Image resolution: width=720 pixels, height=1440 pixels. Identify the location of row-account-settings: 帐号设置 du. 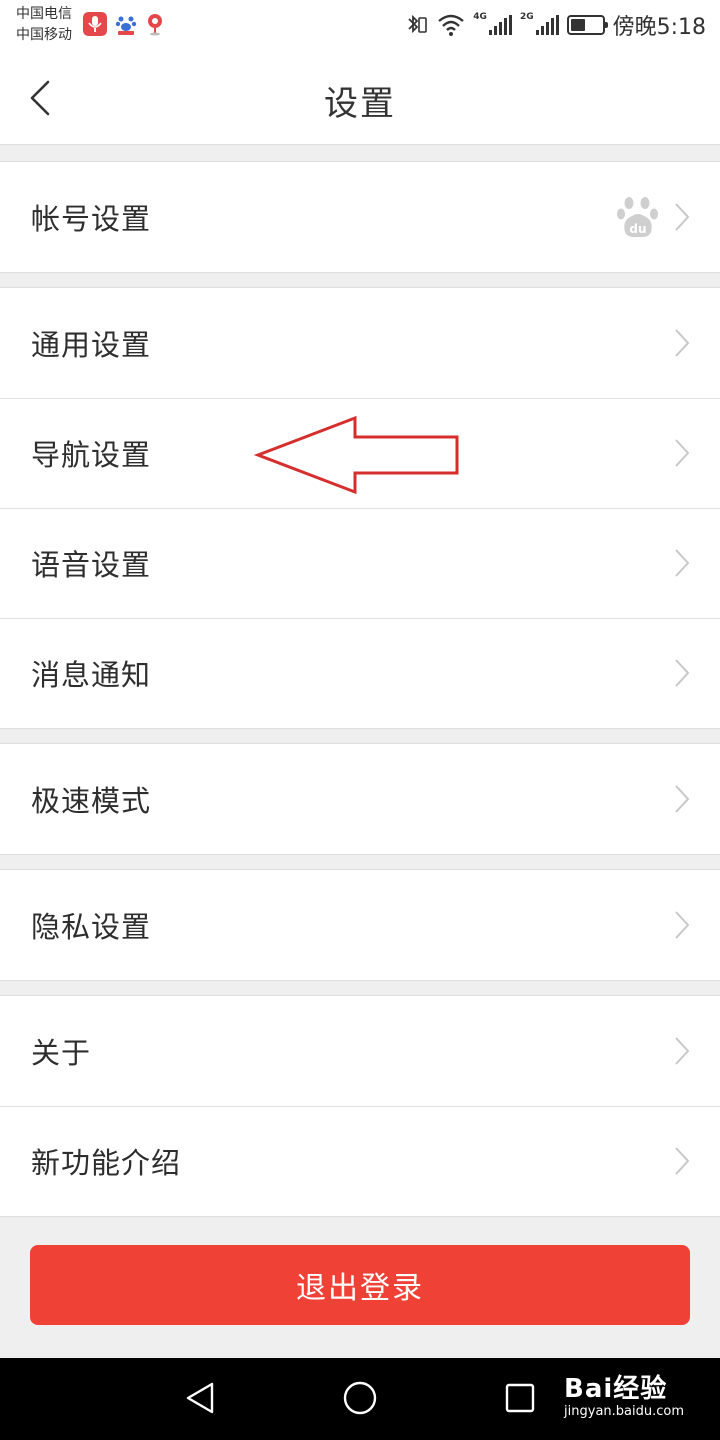
(360, 217).